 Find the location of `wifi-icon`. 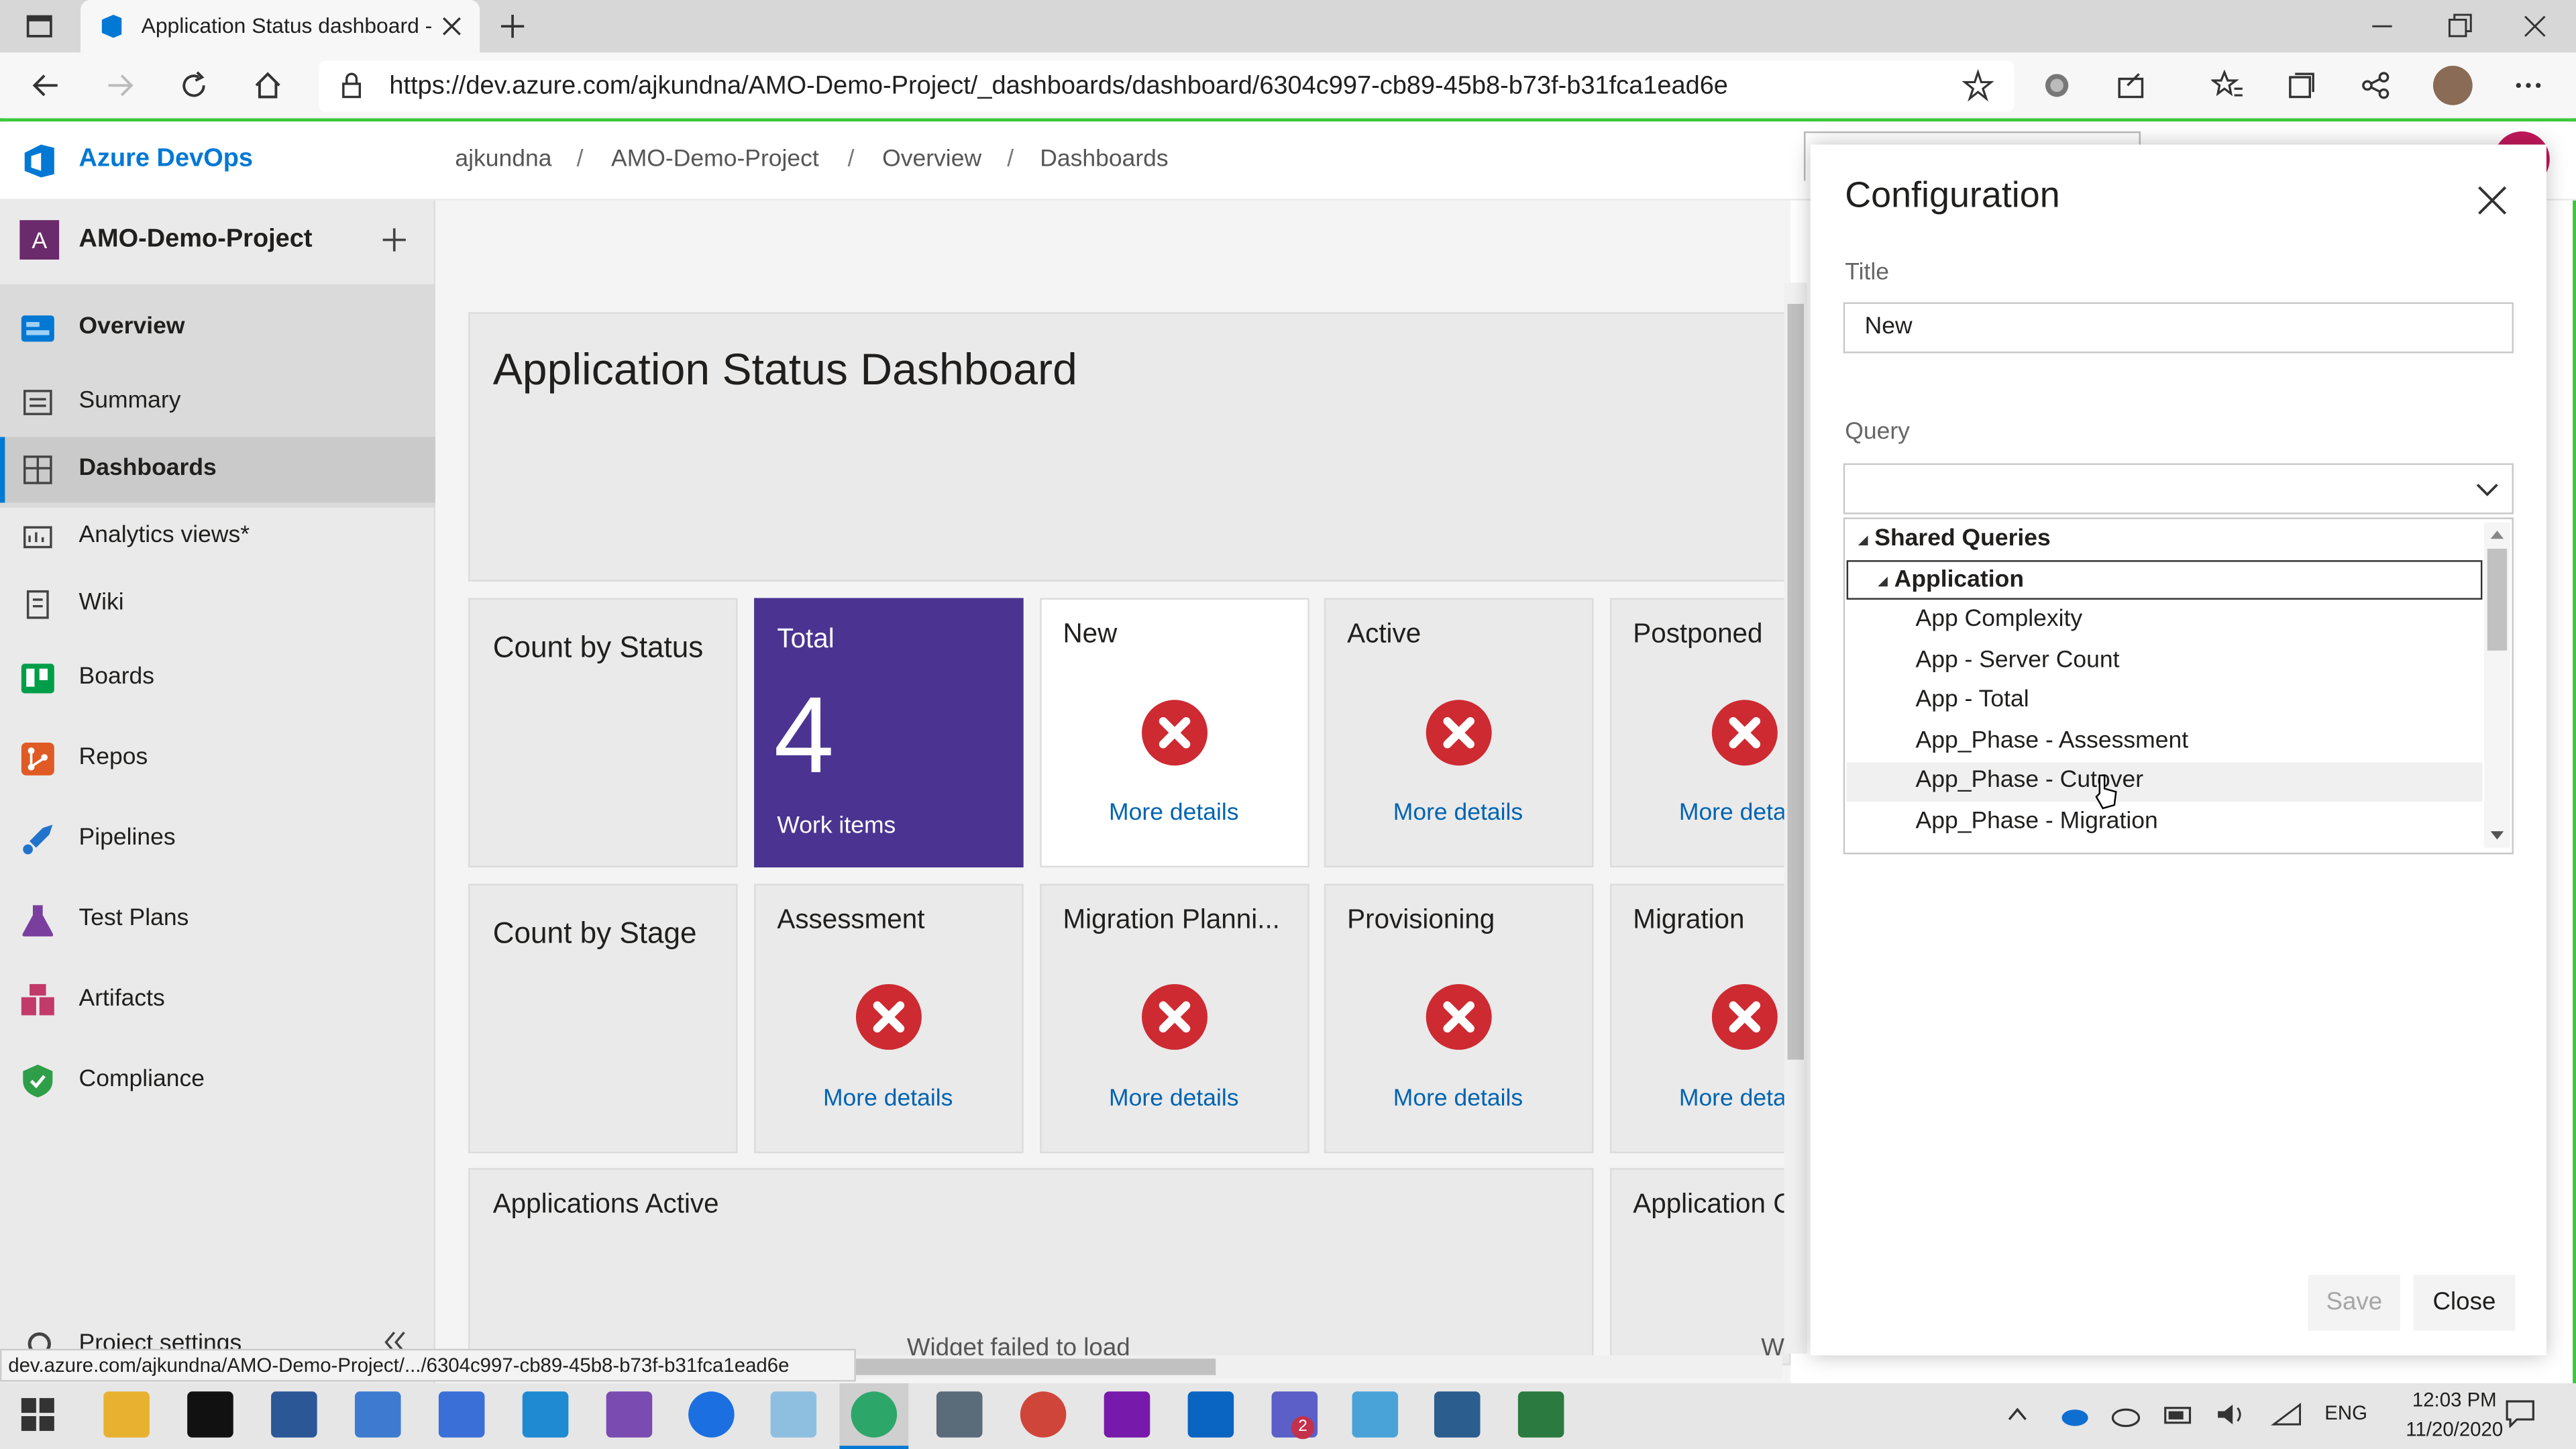

wifi-icon is located at coordinates (2286, 1414).